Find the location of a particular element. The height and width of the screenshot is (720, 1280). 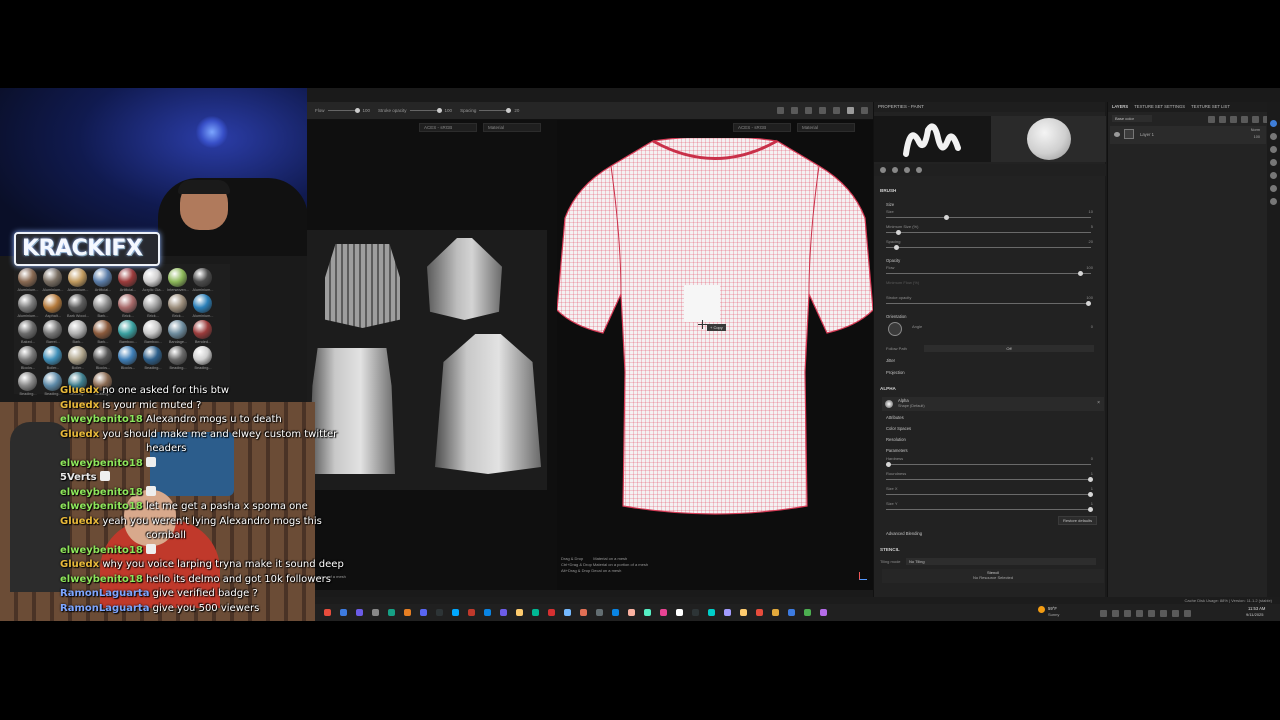

wifi-icon is located at coordinates (1163, 613).